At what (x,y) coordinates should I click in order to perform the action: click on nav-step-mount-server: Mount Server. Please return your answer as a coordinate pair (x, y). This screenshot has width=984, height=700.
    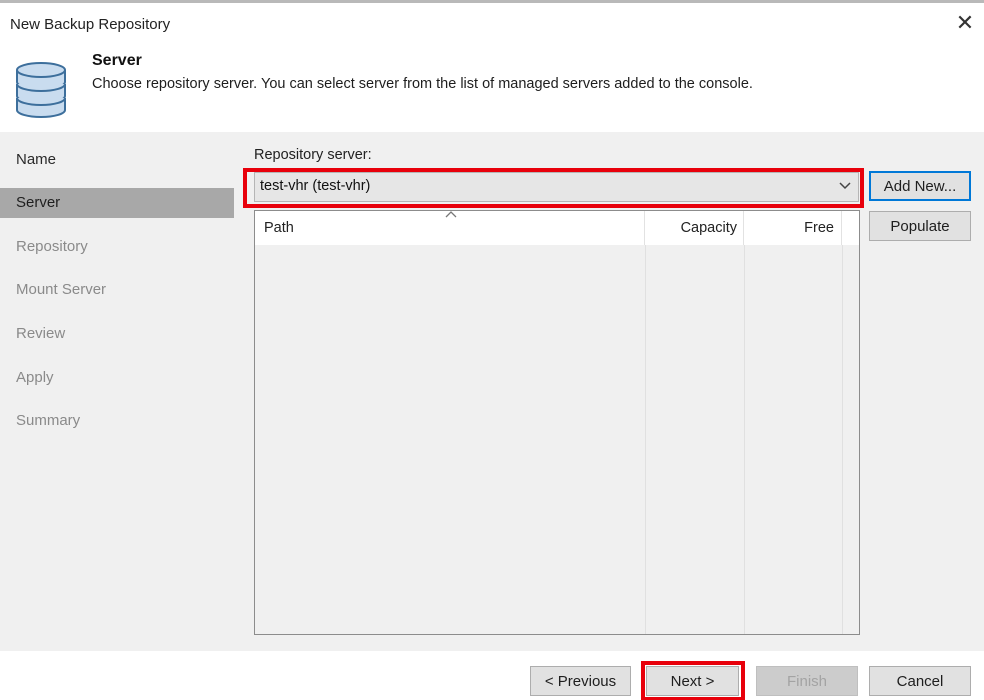
    Looking at the image, I should click on (117, 290).